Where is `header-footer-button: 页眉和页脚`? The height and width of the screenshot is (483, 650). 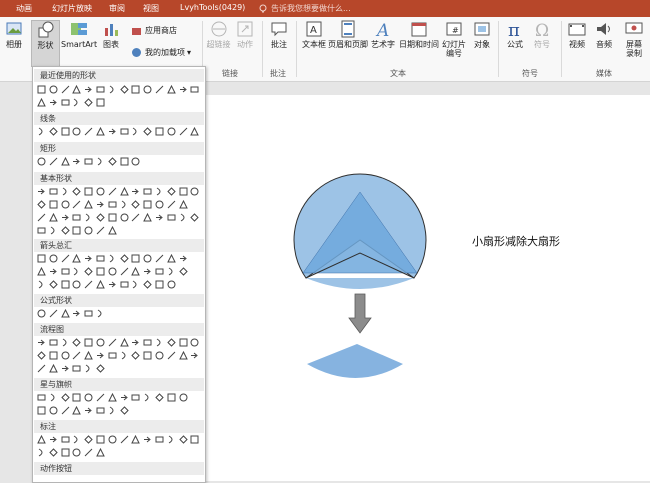 header-footer-button: 页眉和页脚 is located at coordinates (348, 34).